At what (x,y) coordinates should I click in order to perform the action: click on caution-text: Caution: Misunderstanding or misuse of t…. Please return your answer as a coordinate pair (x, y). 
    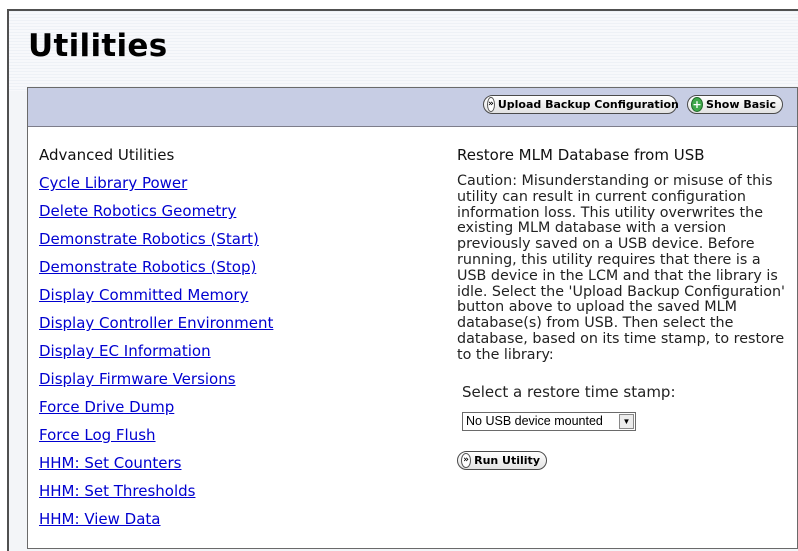
    Looking at the image, I should click on (621, 268).